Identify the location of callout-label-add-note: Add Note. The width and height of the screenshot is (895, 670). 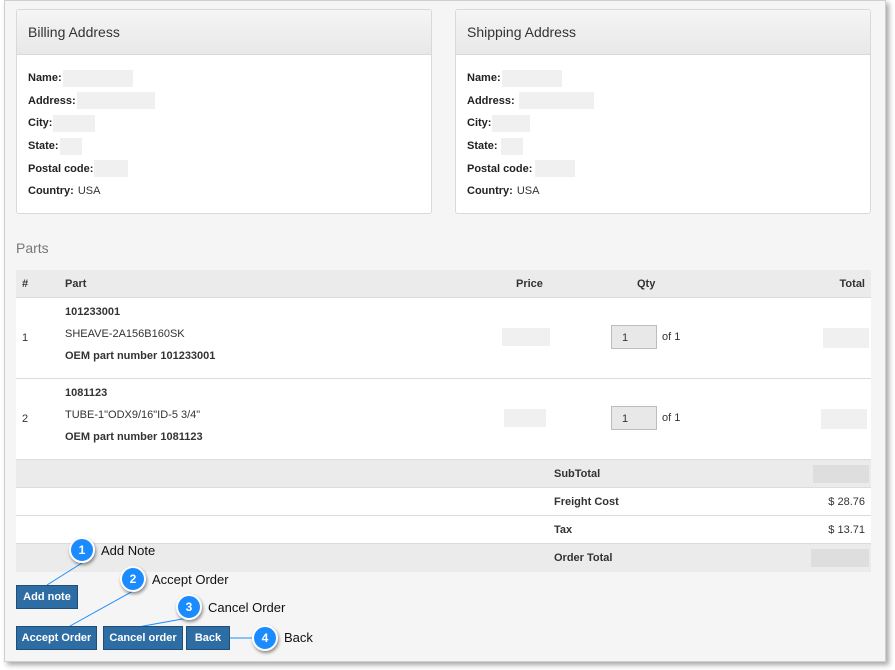
(128, 550).